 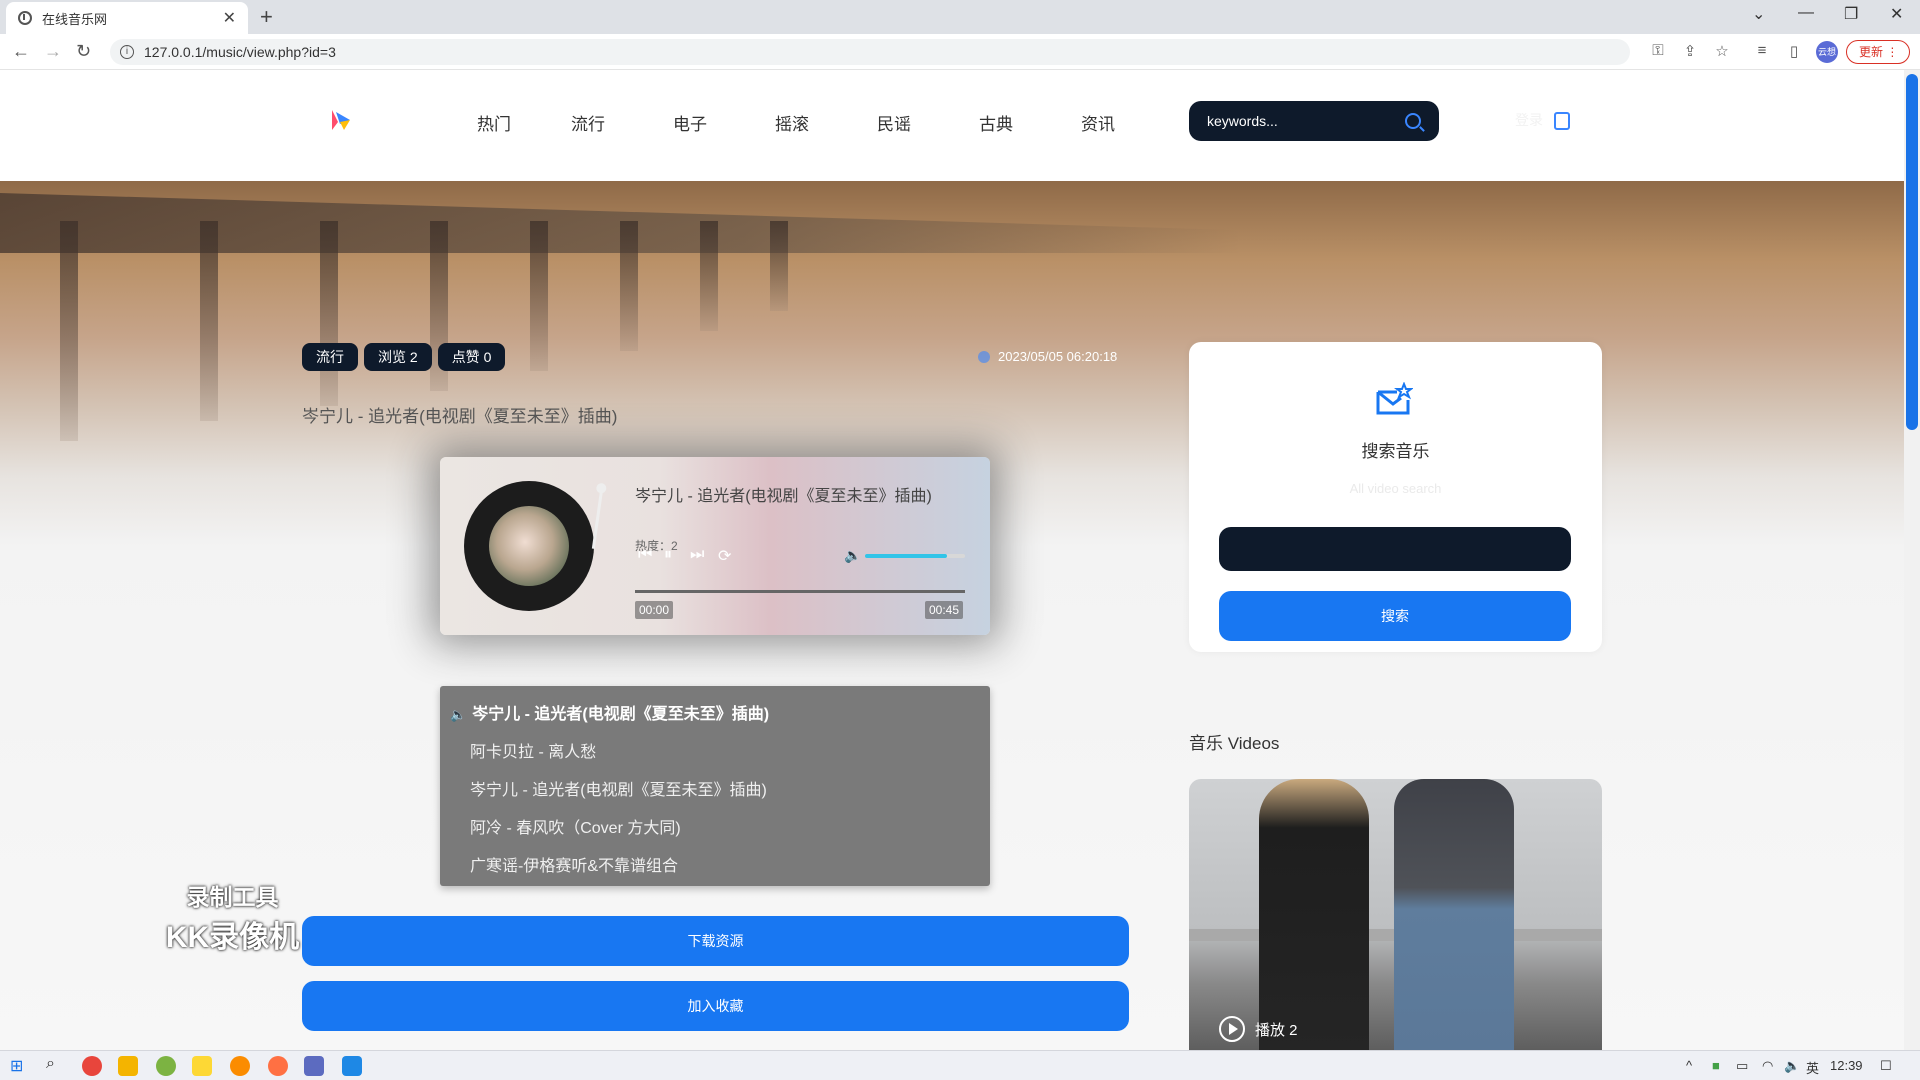 I want to click on tray-expand-icon: ^, so click(x=1689, y=1065).